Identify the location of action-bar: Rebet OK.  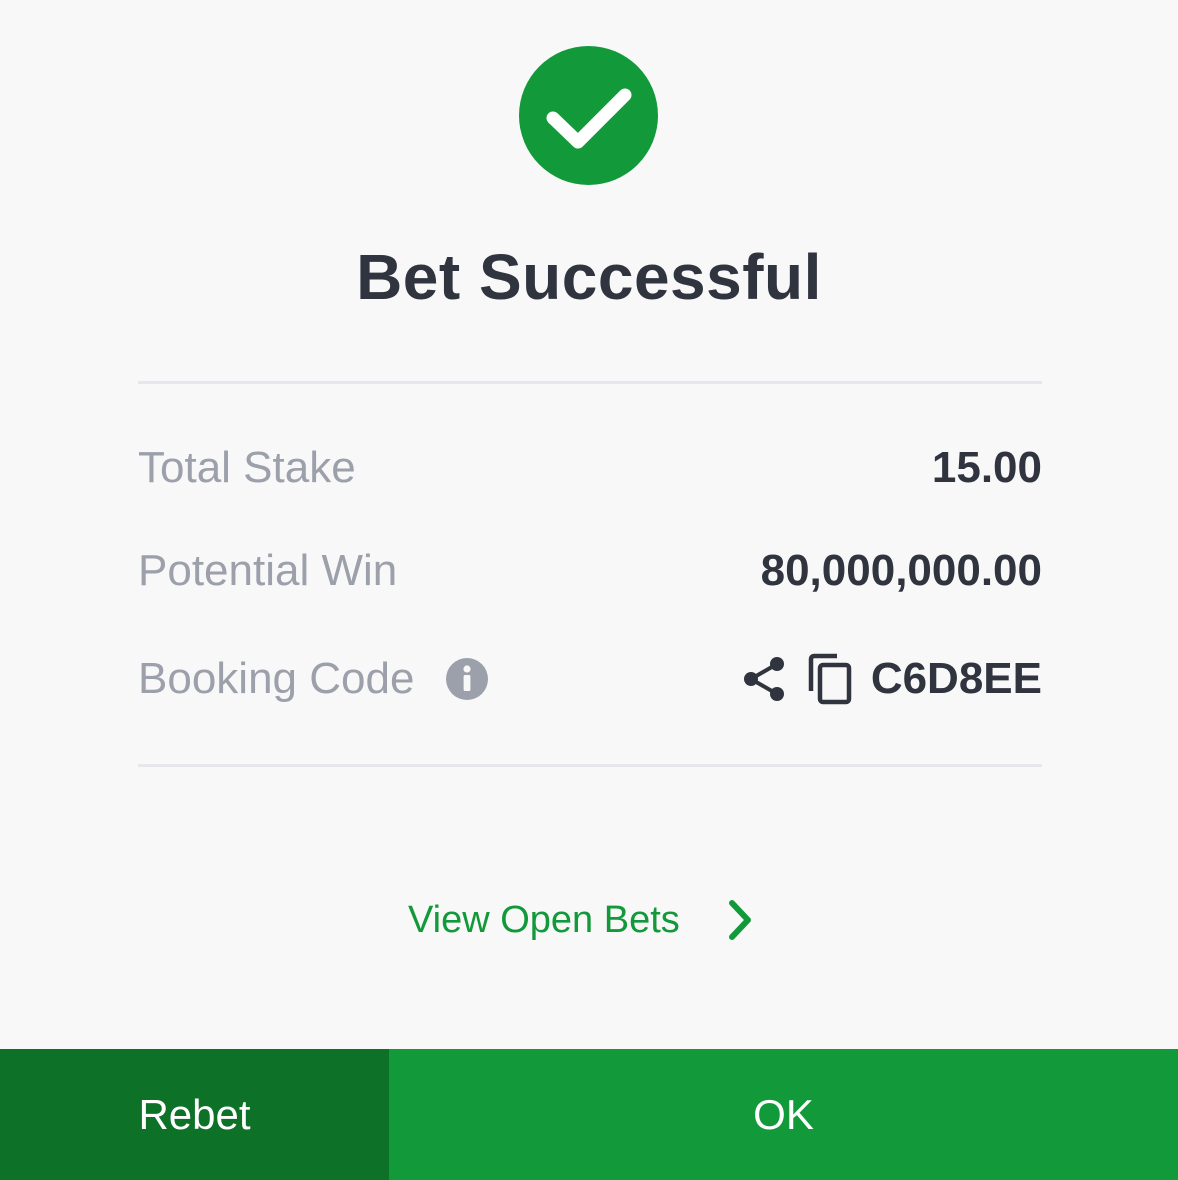
(589, 1114).